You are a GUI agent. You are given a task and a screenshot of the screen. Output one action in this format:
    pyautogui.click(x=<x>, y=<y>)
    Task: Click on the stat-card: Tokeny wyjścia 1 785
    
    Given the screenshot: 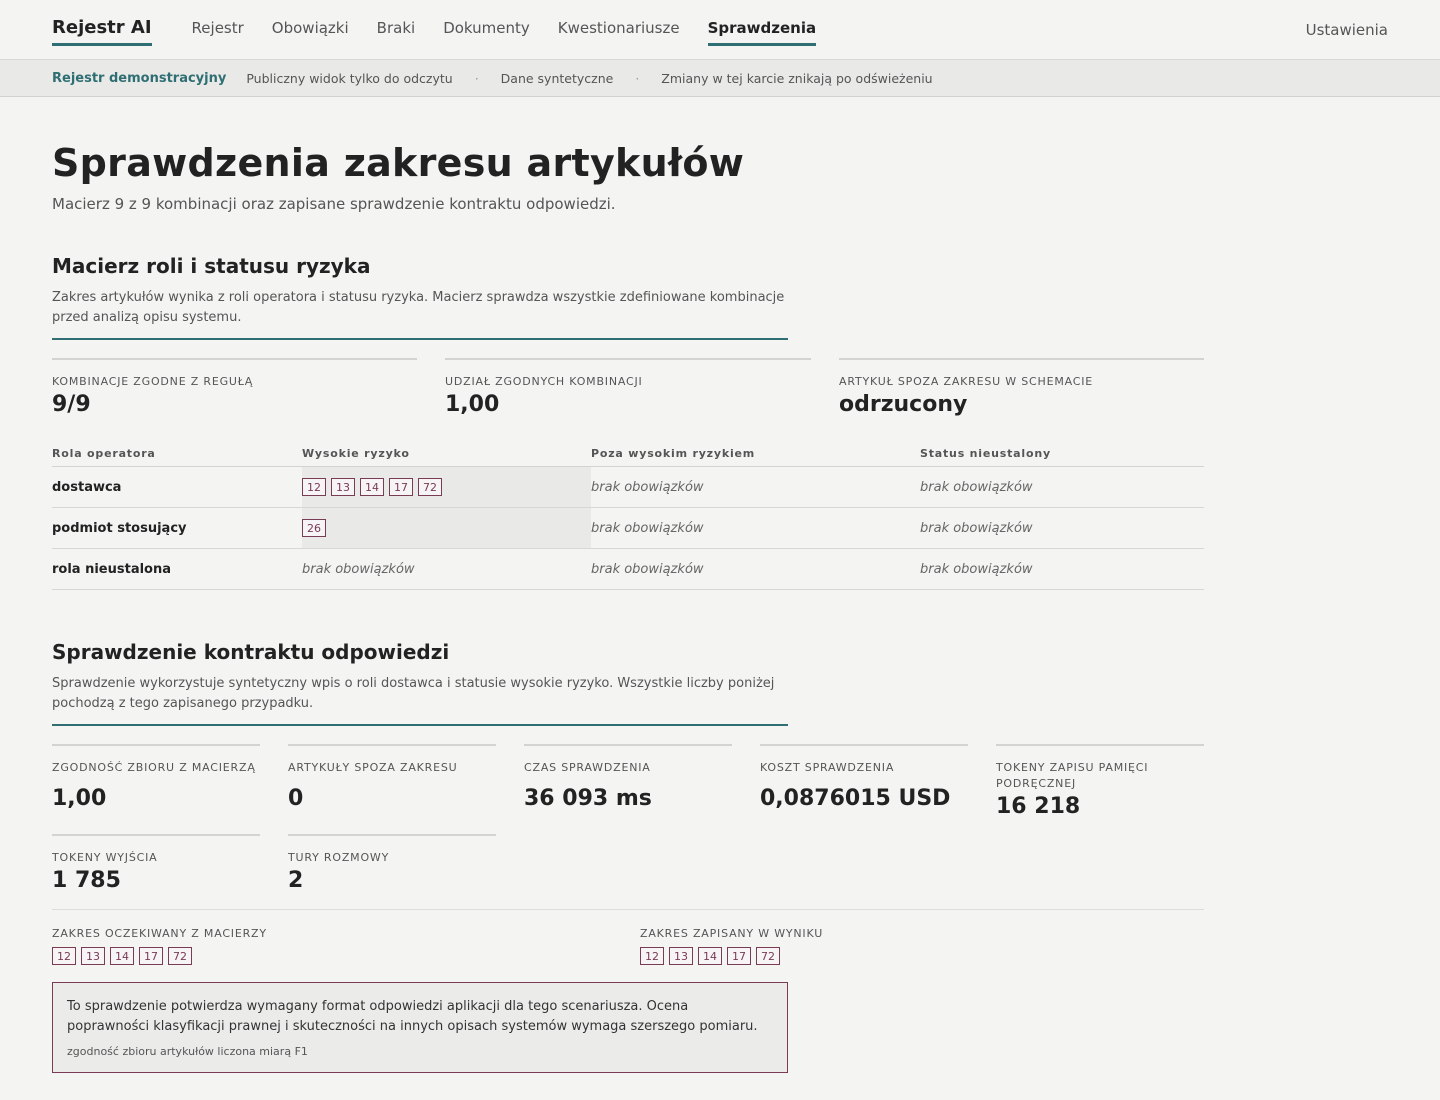 What is the action you would take?
    pyautogui.click(x=156, y=863)
    